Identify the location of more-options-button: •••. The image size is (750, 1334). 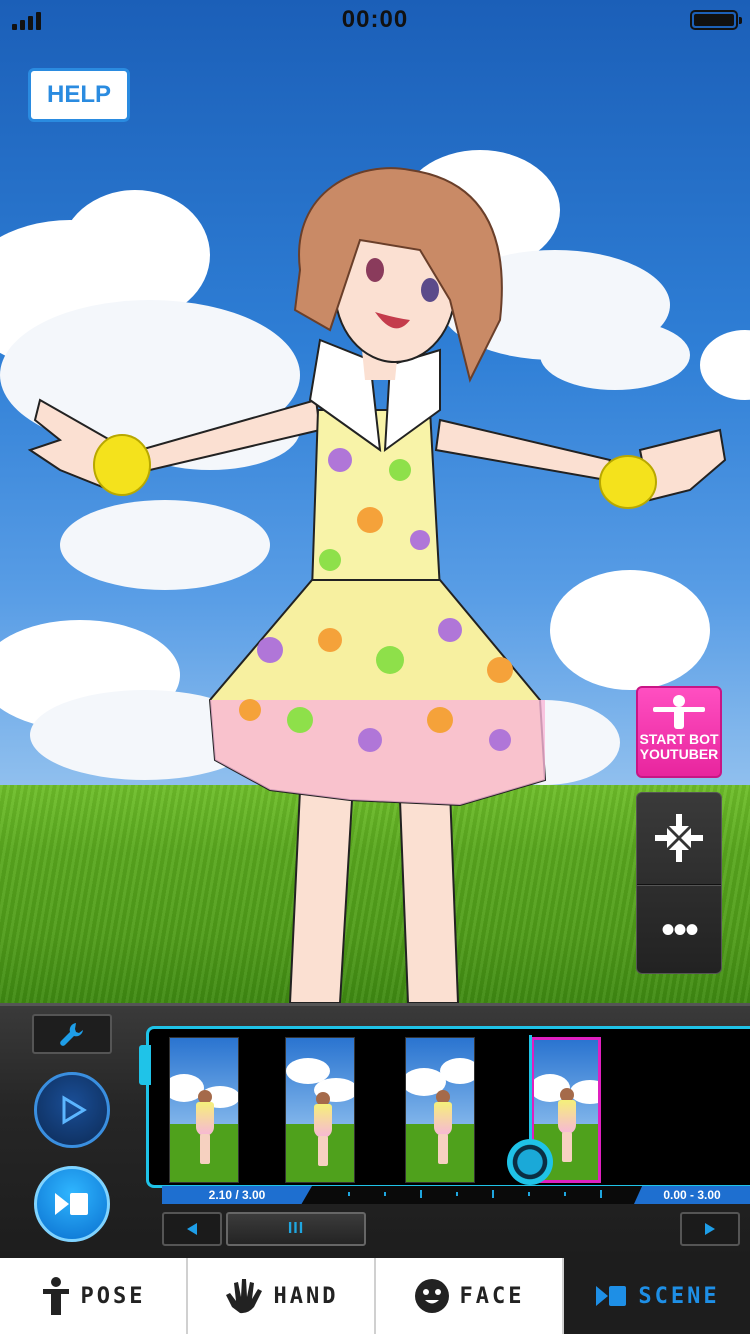
(679, 930).